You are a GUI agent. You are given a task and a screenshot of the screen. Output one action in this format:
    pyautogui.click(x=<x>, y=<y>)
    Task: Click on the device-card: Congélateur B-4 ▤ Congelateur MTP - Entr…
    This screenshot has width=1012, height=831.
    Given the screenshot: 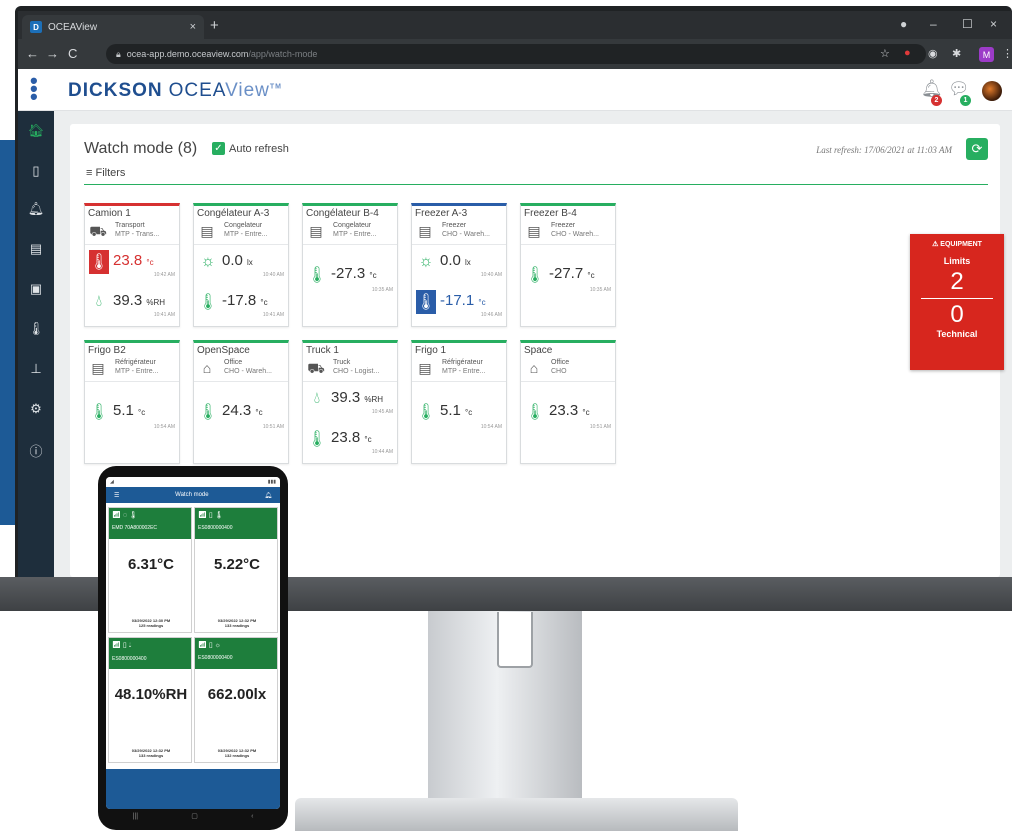 What is the action you would take?
    pyautogui.click(x=350, y=265)
    